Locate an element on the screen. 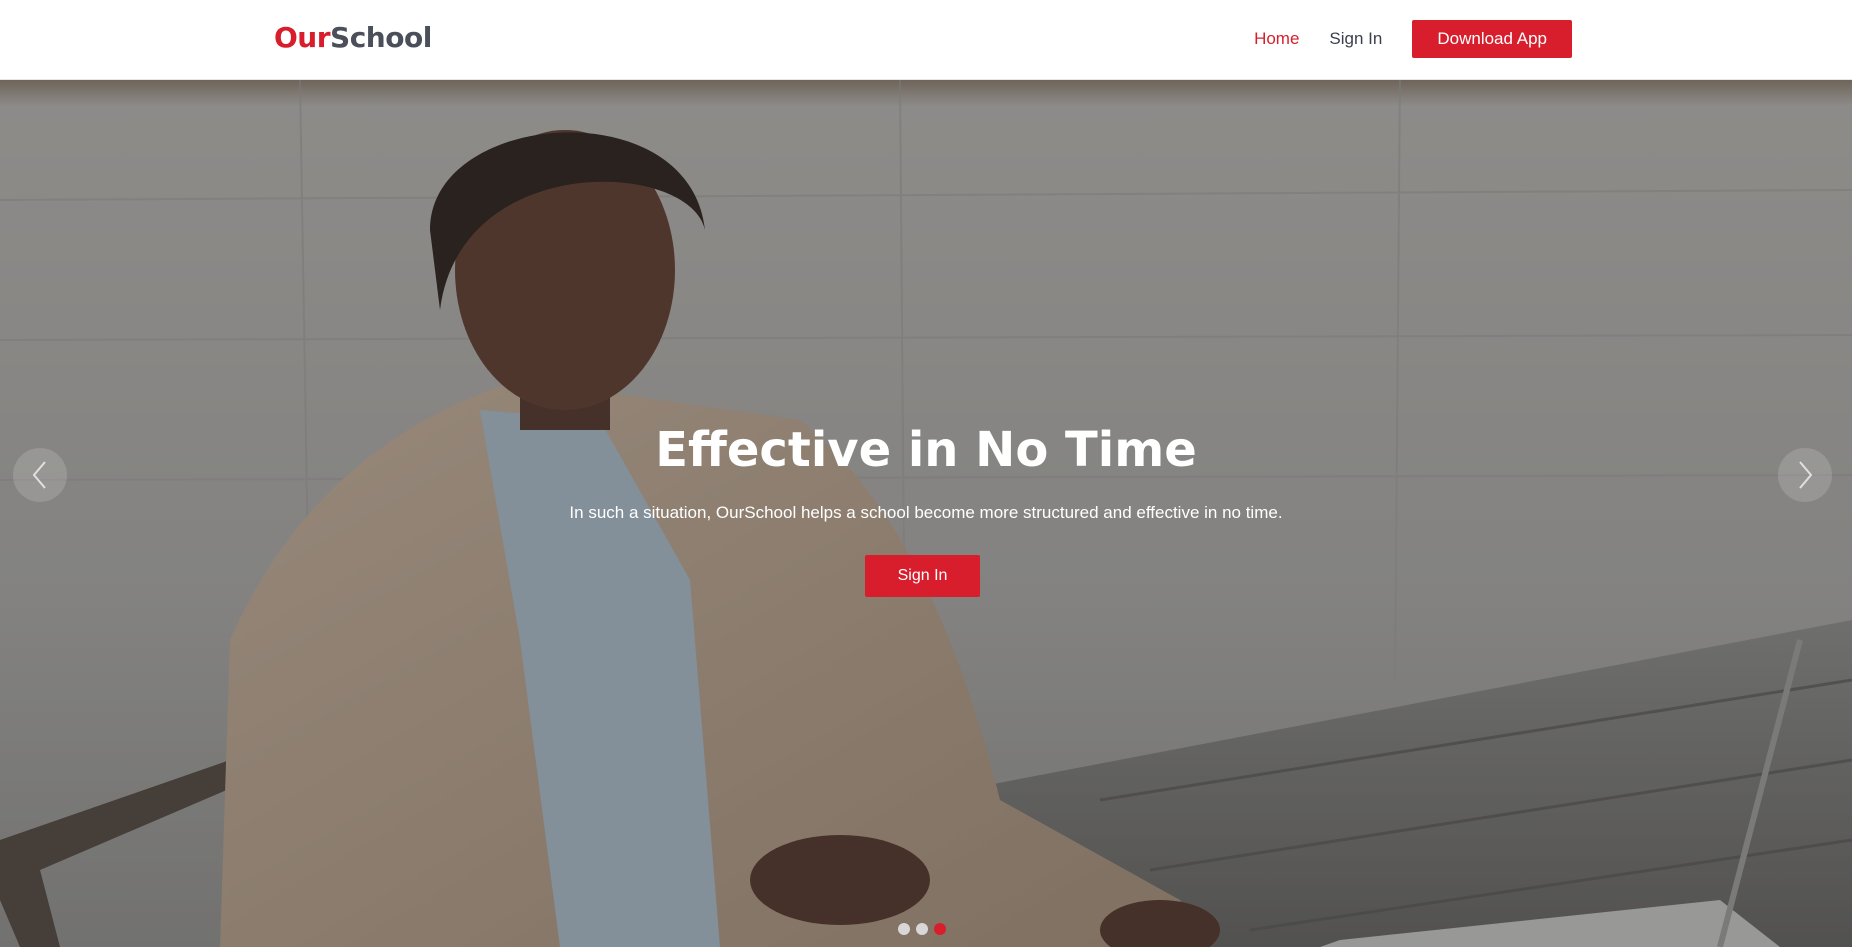 The height and width of the screenshot is (947, 1852). chevron-right-icon is located at coordinates (1806, 475).